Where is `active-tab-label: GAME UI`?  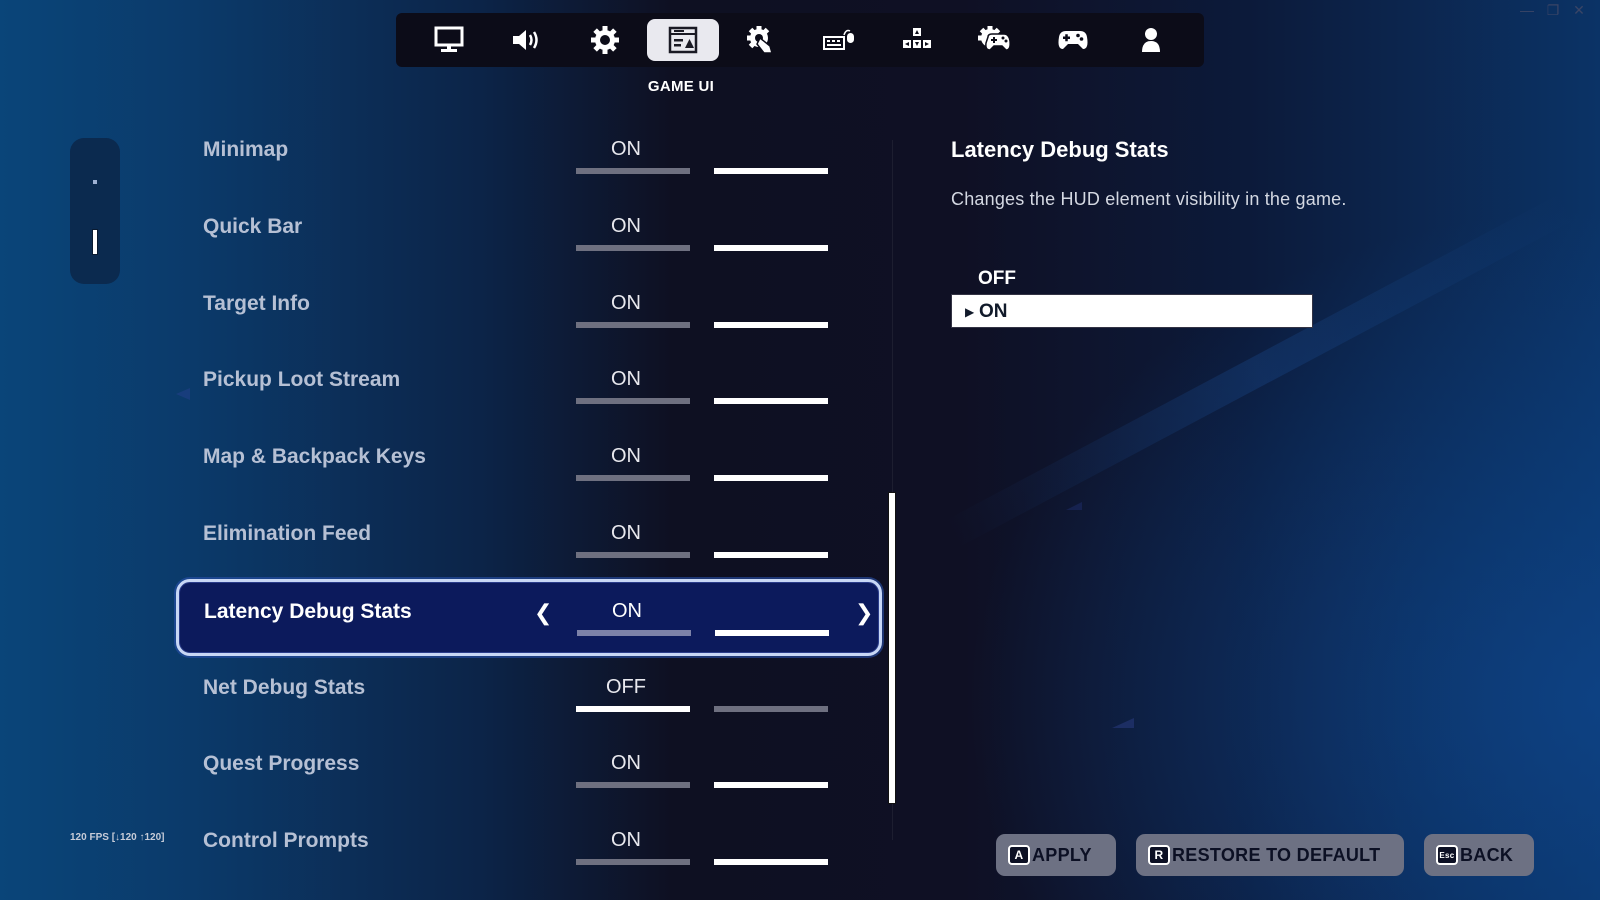
active-tab-label: GAME UI is located at coordinates (681, 86).